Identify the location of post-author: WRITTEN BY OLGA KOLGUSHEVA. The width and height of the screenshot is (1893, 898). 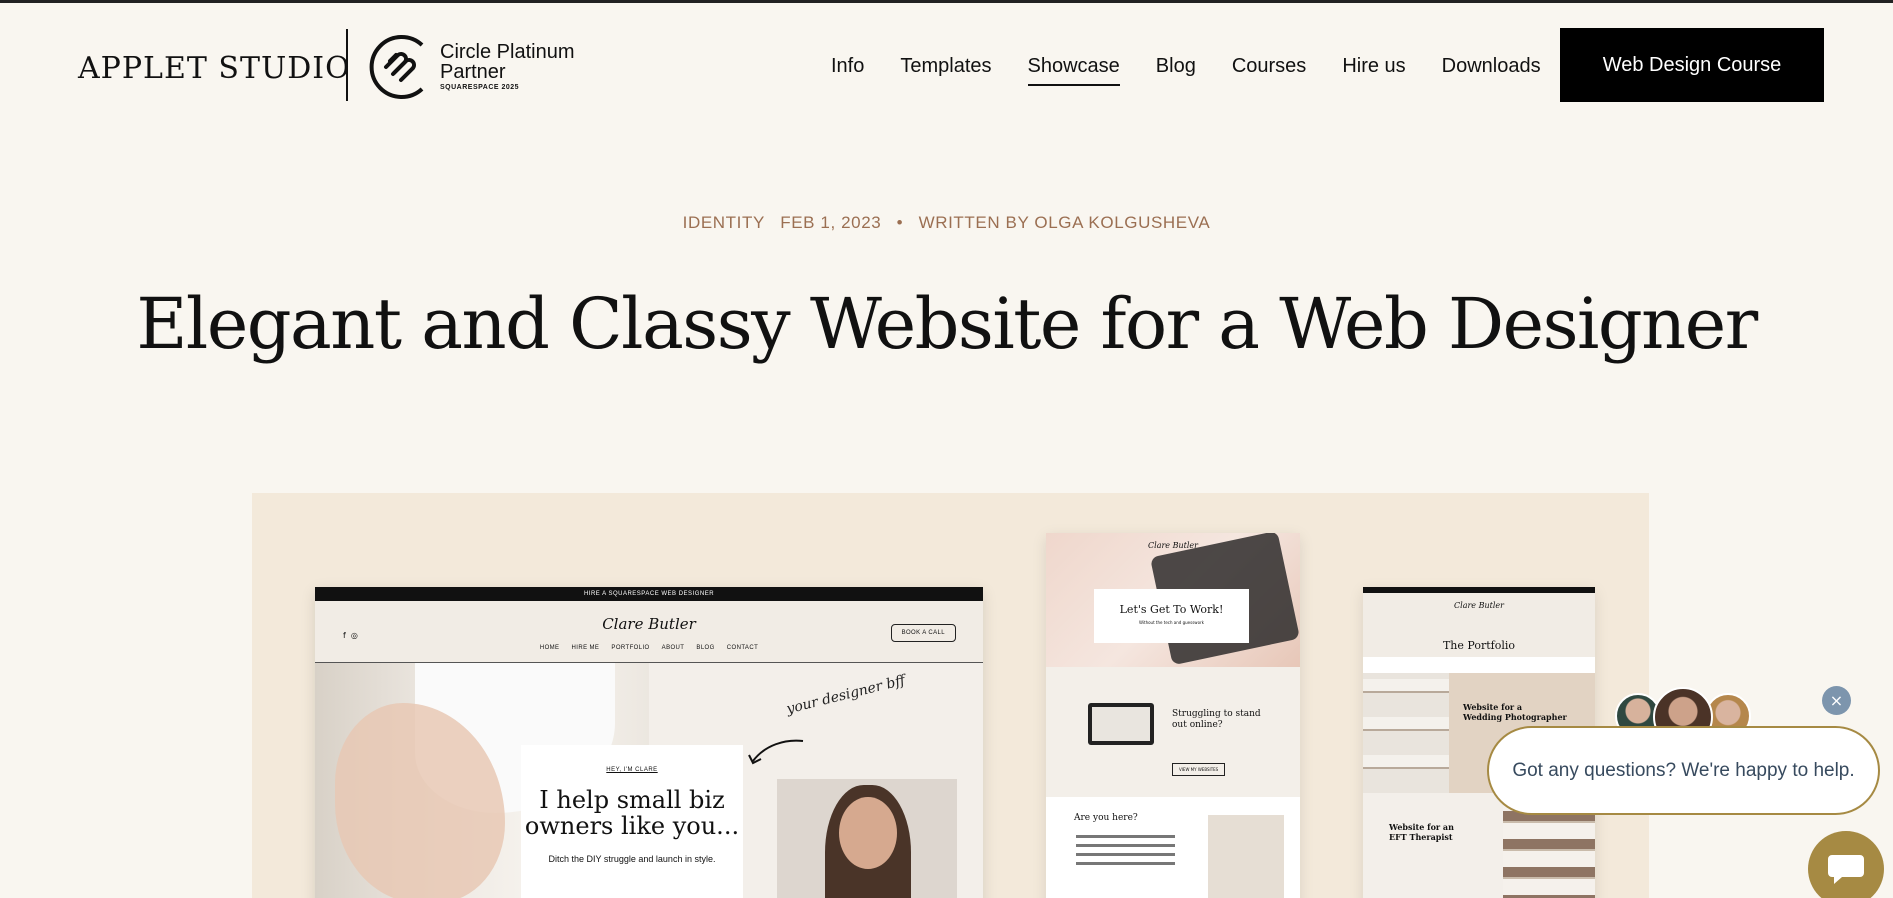
(1064, 222).